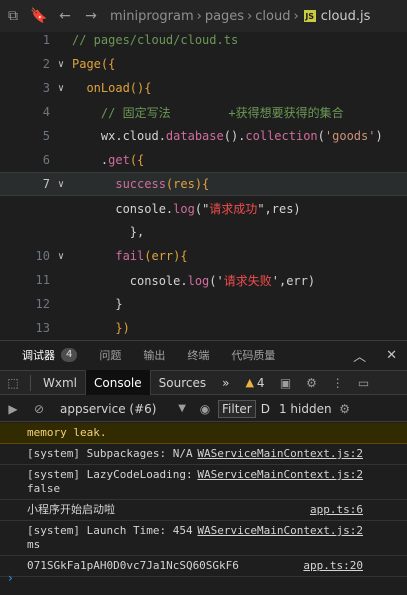  I want to click on code-line: 6 .get({, so click(203, 160).